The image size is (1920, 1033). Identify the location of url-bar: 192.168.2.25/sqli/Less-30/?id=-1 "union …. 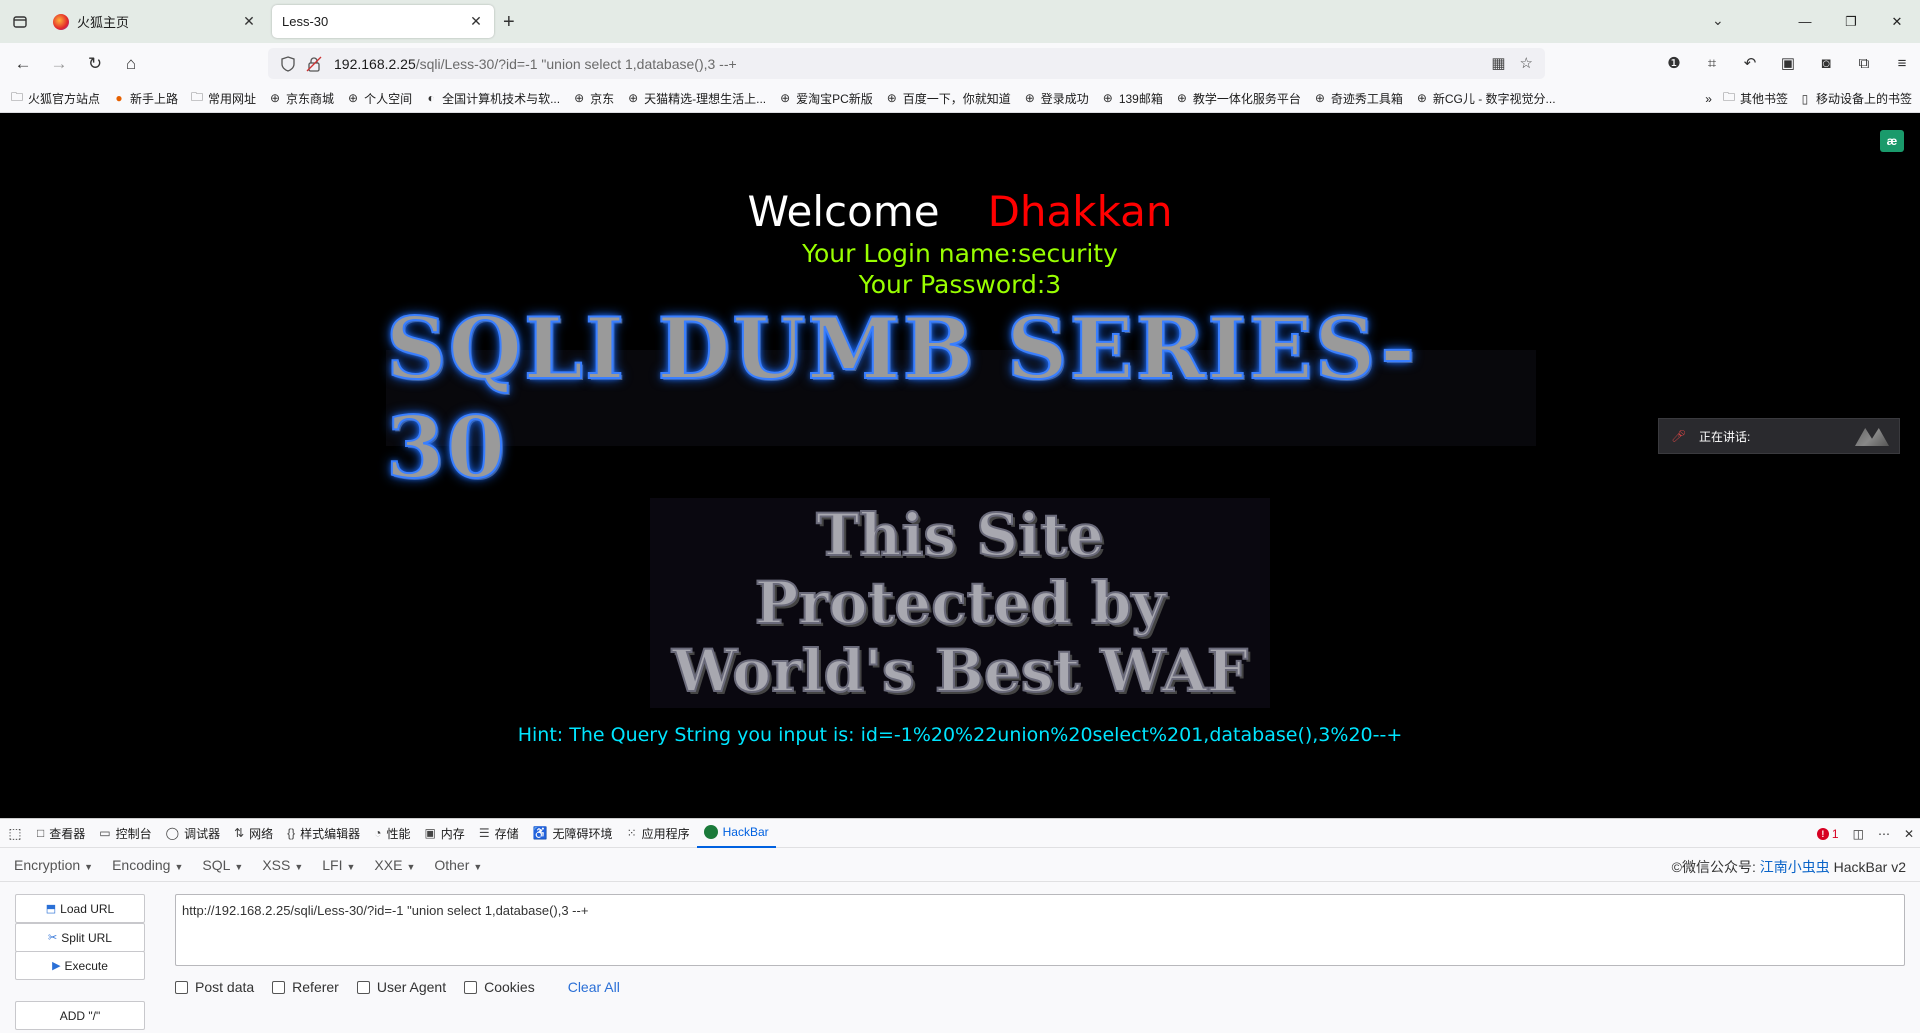
(906, 63).